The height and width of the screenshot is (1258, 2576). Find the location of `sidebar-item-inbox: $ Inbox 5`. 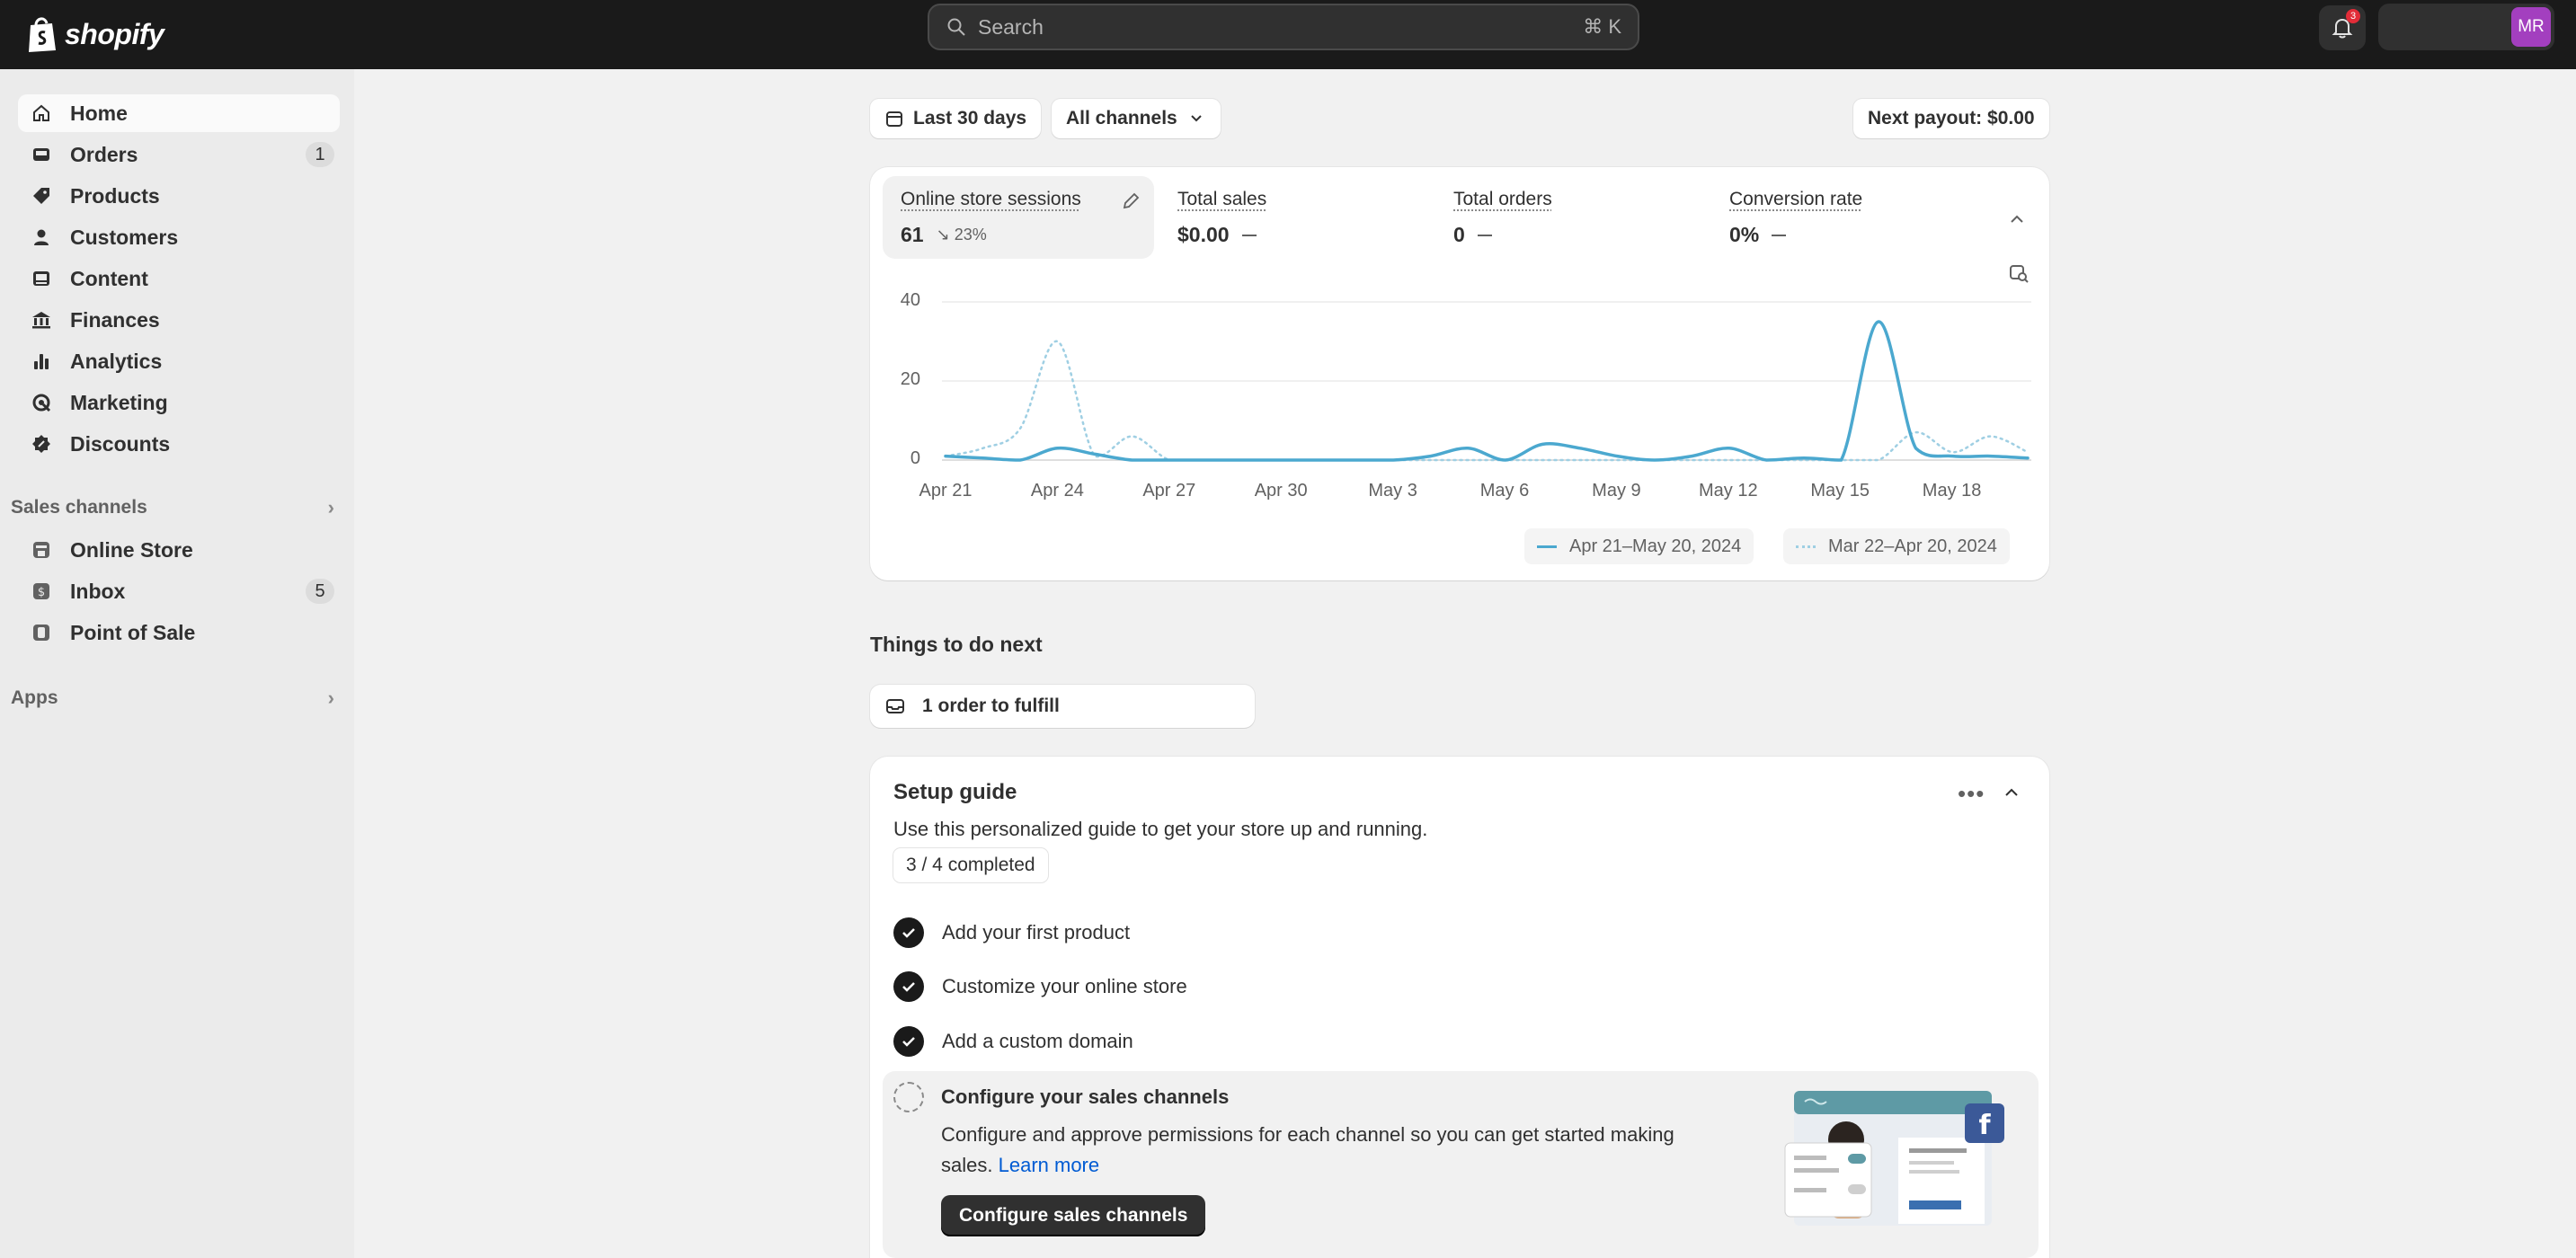

sidebar-item-inbox: $ Inbox 5 is located at coordinates (179, 591).